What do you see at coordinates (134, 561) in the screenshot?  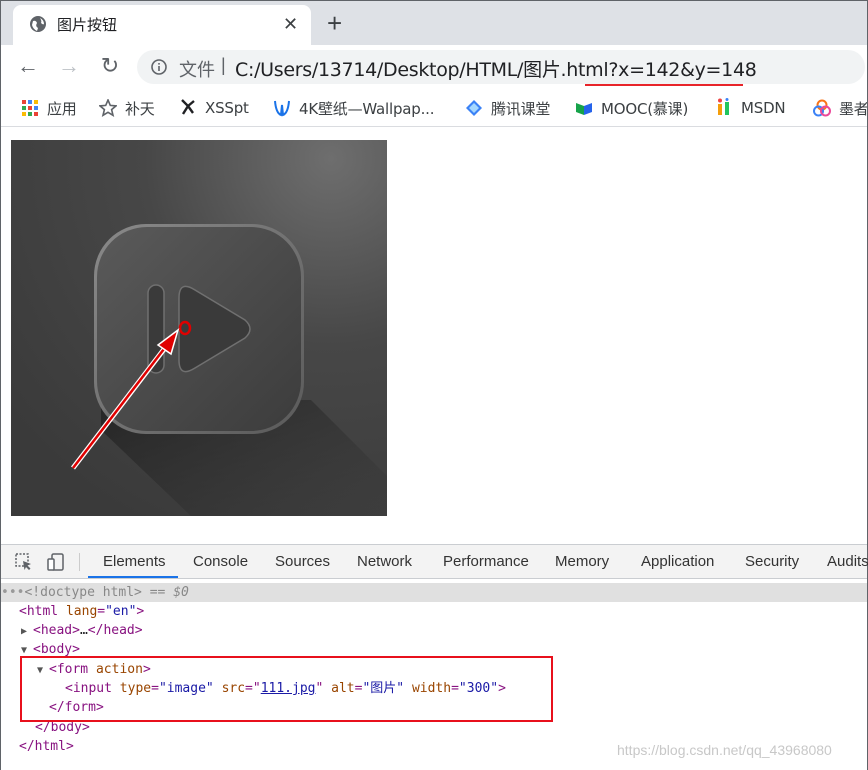 I see `tab-elements: Elements` at bounding box center [134, 561].